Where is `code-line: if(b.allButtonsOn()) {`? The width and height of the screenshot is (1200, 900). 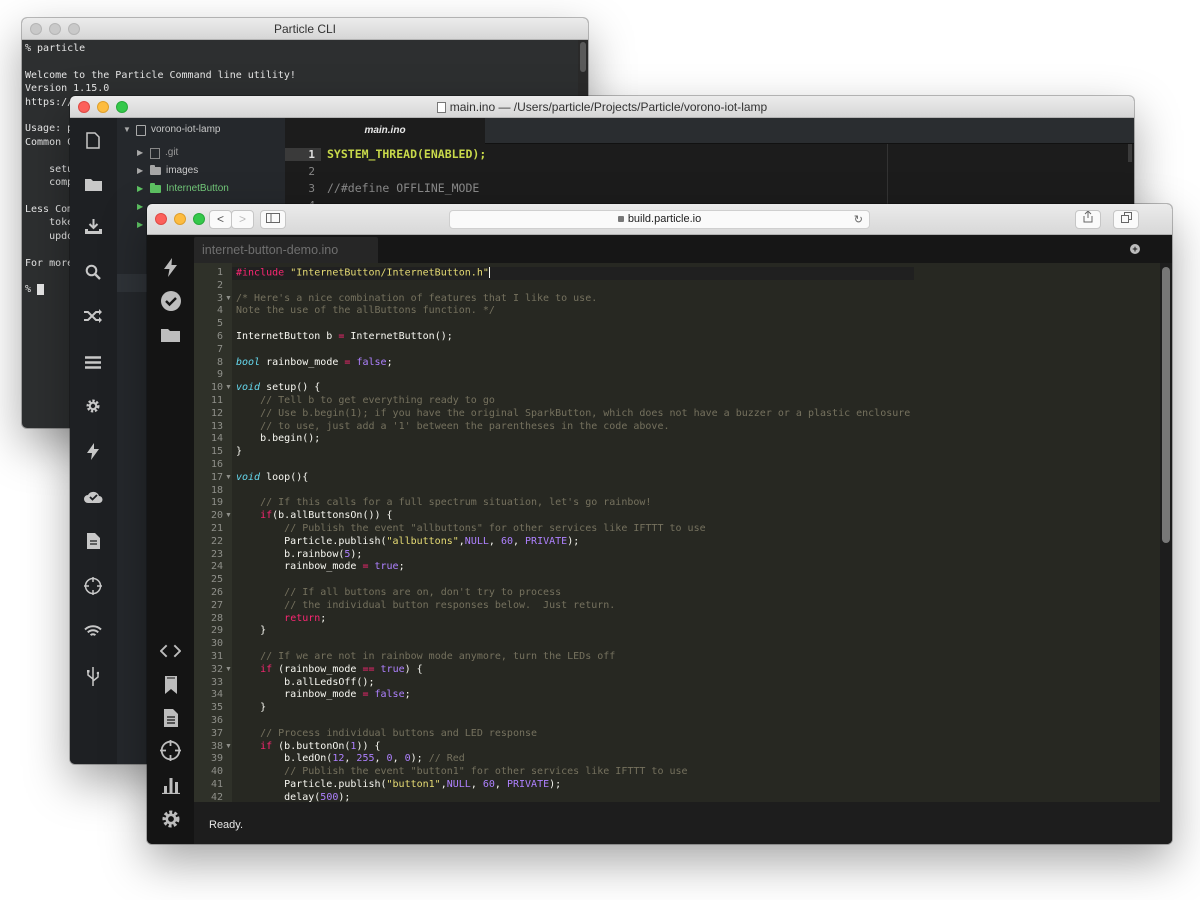 code-line: if(b.allButtonsOn()) { is located at coordinates (314, 516).